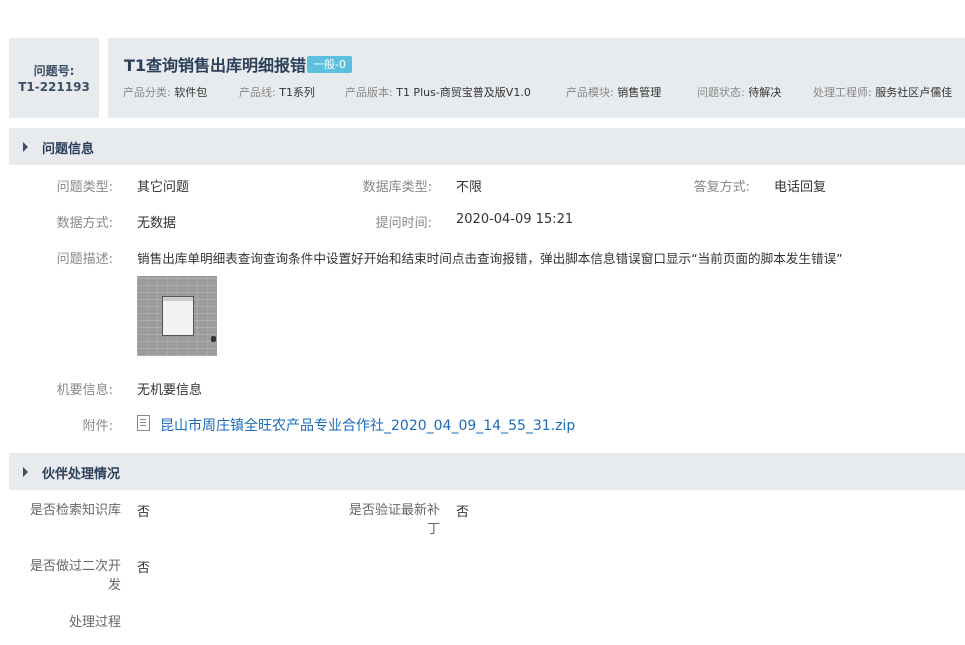 This screenshot has width=965, height=645. Describe the element at coordinates (487, 471) in the screenshot. I see `section-partner-toggle: 伙伴处理情况` at that location.